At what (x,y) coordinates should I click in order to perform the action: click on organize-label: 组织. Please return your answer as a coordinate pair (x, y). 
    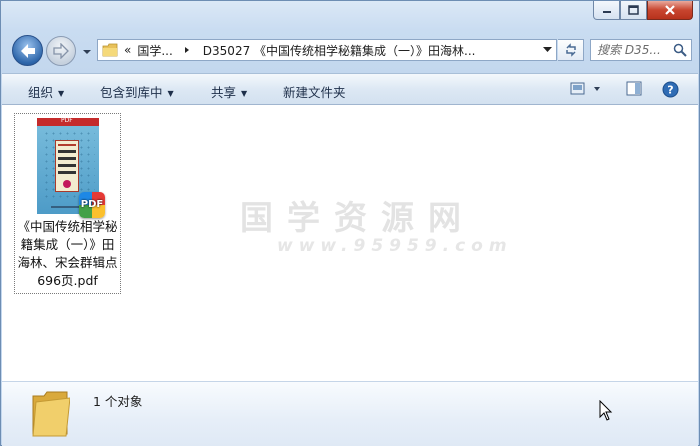
    Looking at the image, I should click on (41, 92).